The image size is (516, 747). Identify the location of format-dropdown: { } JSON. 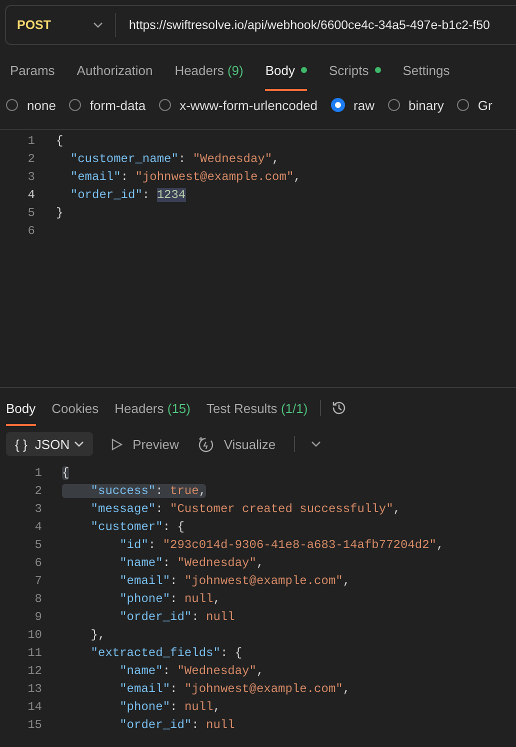
(49, 444).